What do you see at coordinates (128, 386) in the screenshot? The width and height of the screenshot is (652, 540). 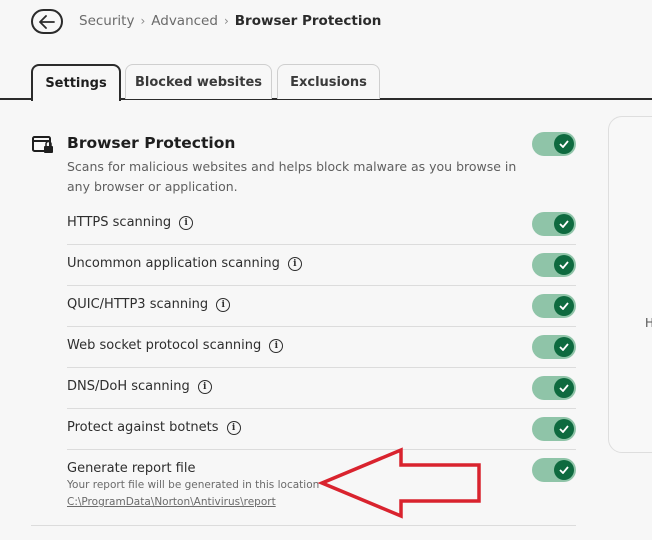 I see `setting-label: DNS/DoH scanning` at bounding box center [128, 386].